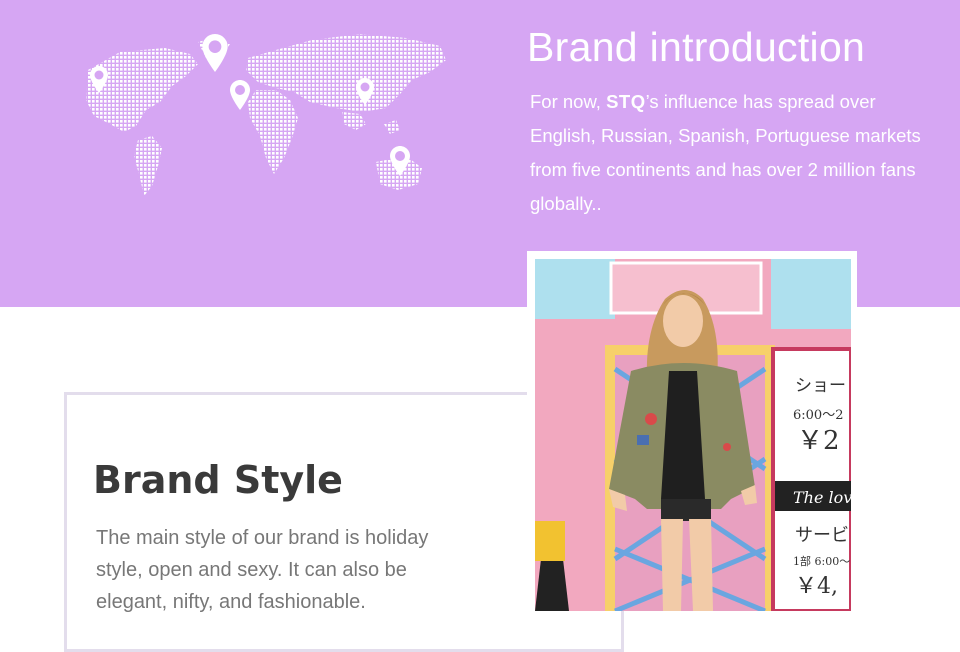 This screenshot has height=652, width=960. Describe the element at coordinates (822, 497) in the screenshot. I see `sign-banner: The lov` at that location.